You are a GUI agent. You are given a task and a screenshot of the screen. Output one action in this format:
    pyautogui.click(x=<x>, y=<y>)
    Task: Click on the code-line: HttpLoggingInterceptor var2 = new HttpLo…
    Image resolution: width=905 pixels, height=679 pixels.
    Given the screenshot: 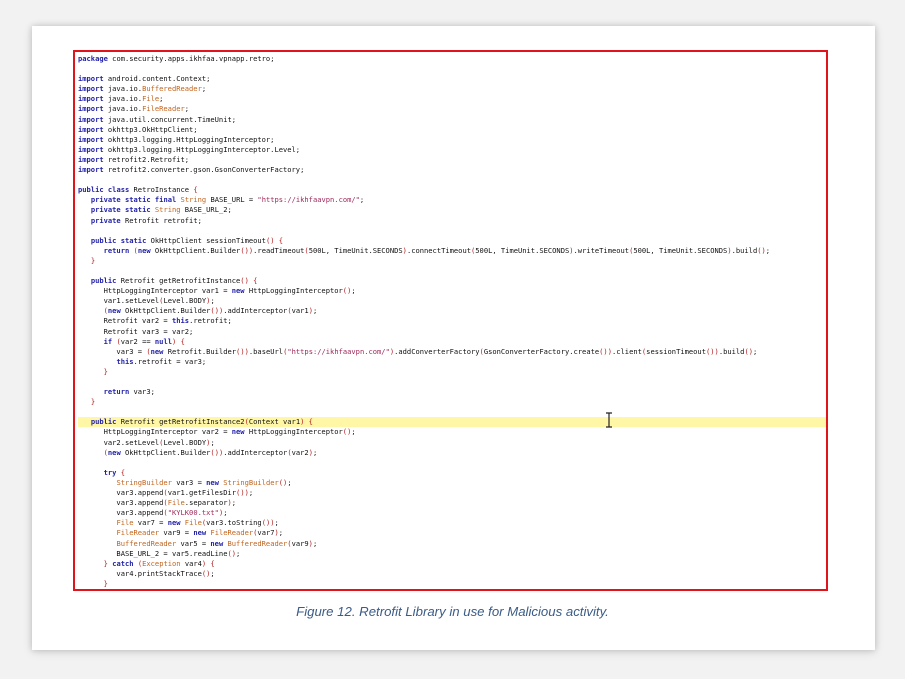 What is the action you would take?
    pyautogui.click(x=217, y=432)
    